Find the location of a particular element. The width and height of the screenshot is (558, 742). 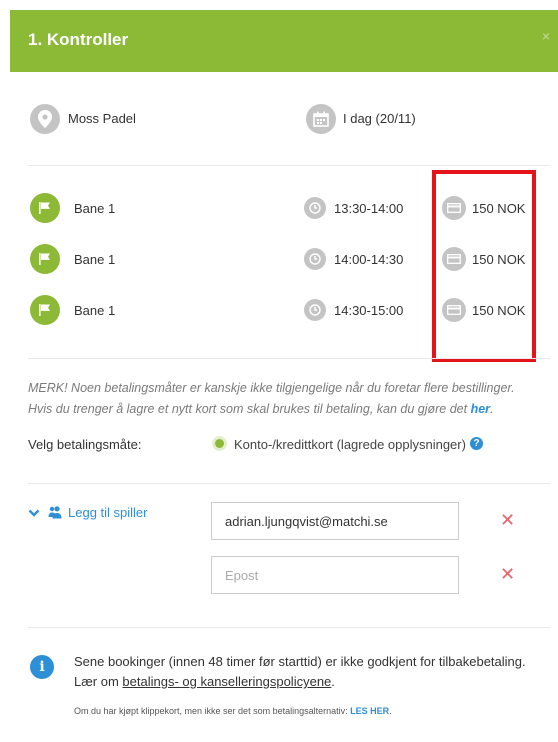

payment-radio is located at coordinates (219, 443).